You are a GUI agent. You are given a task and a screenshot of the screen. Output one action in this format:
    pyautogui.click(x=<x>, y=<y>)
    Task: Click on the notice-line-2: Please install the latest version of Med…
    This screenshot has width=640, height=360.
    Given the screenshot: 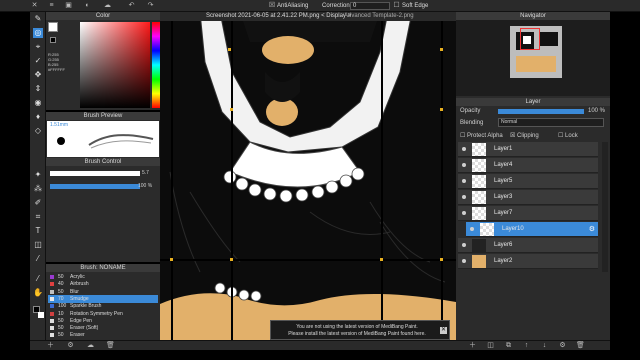 What is the action you would take?
    pyautogui.click(x=357, y=334)
    